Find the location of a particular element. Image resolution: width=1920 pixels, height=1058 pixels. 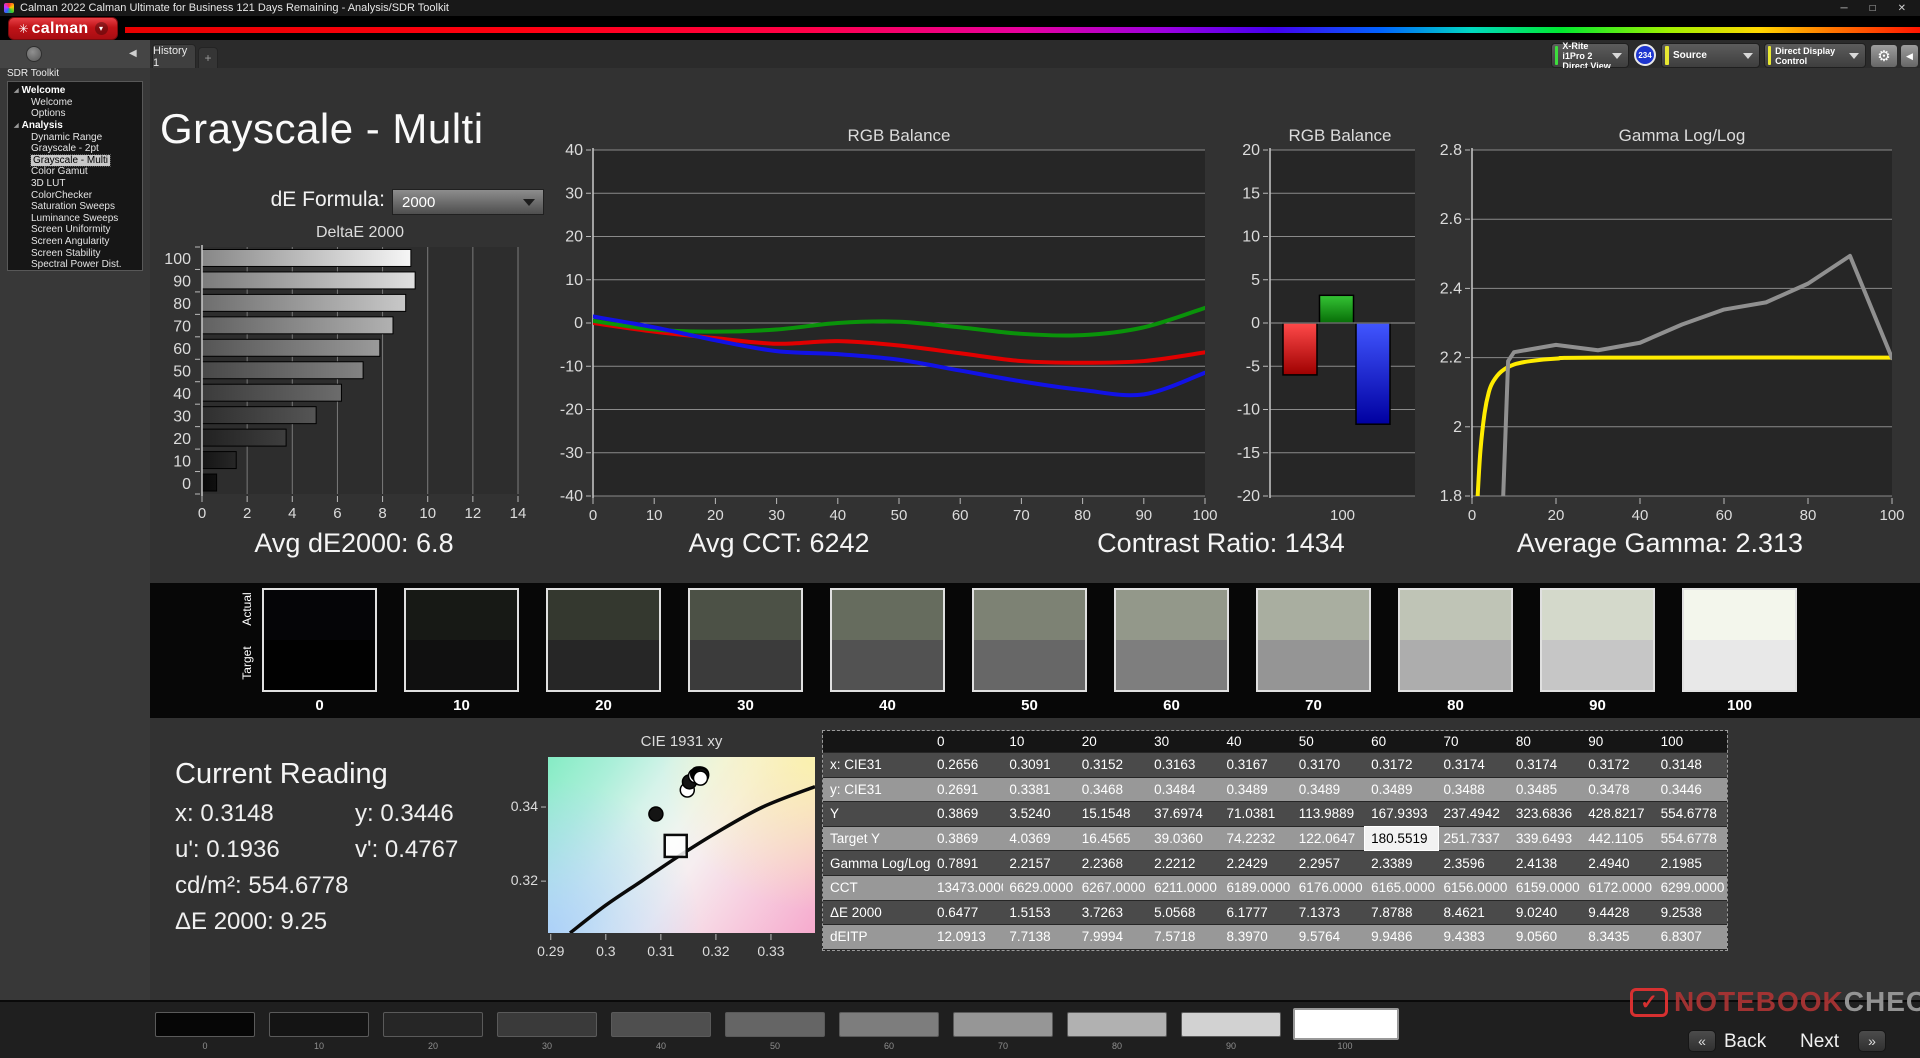

table-cell: 9.0240 is located at coordinates (1546, 913).